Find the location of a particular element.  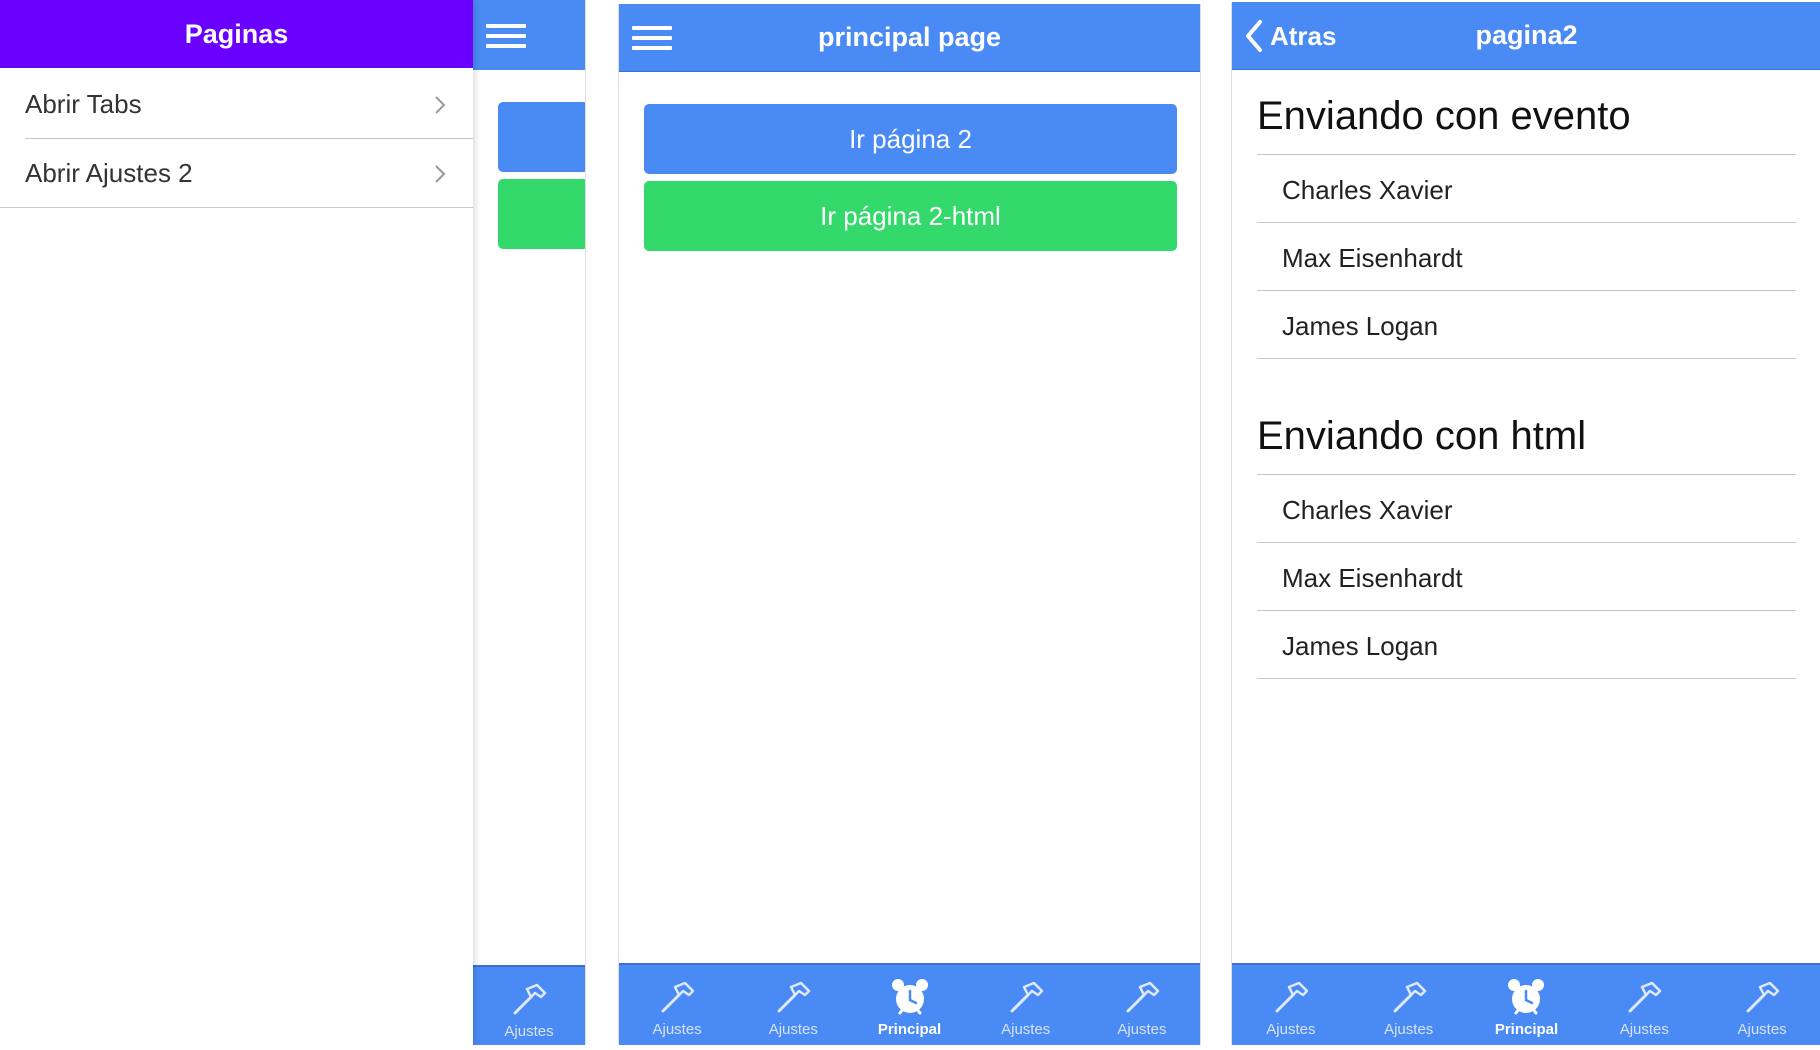

page-title: principal page is located at coordinates (909, 37).